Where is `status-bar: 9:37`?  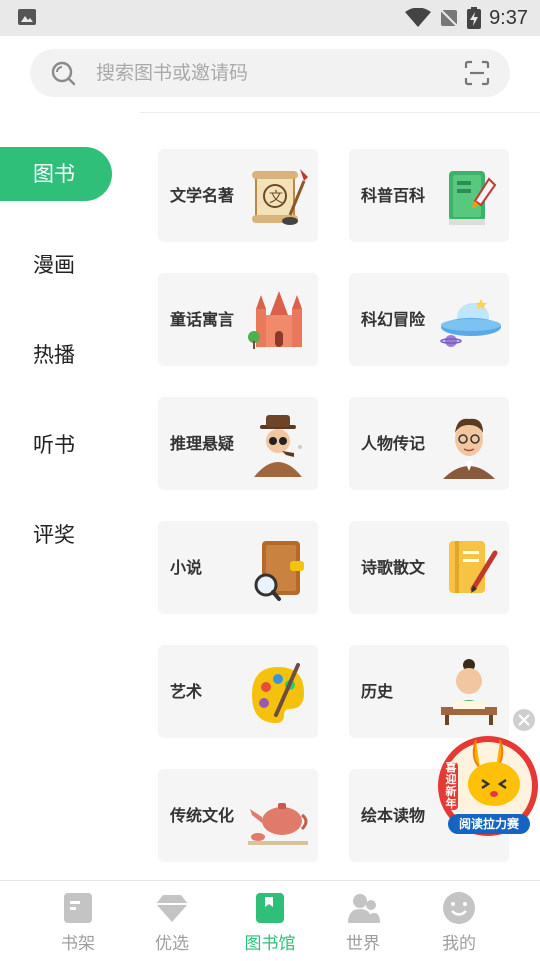
status-bar: 9:37 is located at coordinates (270, 18).